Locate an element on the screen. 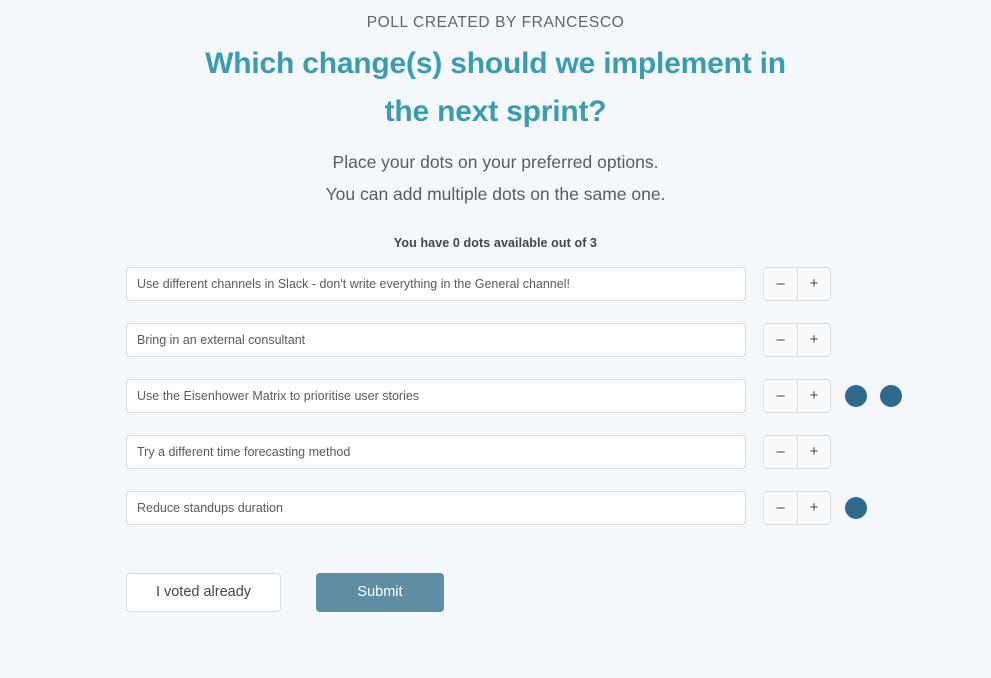 The image size is (991, 678). submit-button: Submit is located at coordinates (380, 592).